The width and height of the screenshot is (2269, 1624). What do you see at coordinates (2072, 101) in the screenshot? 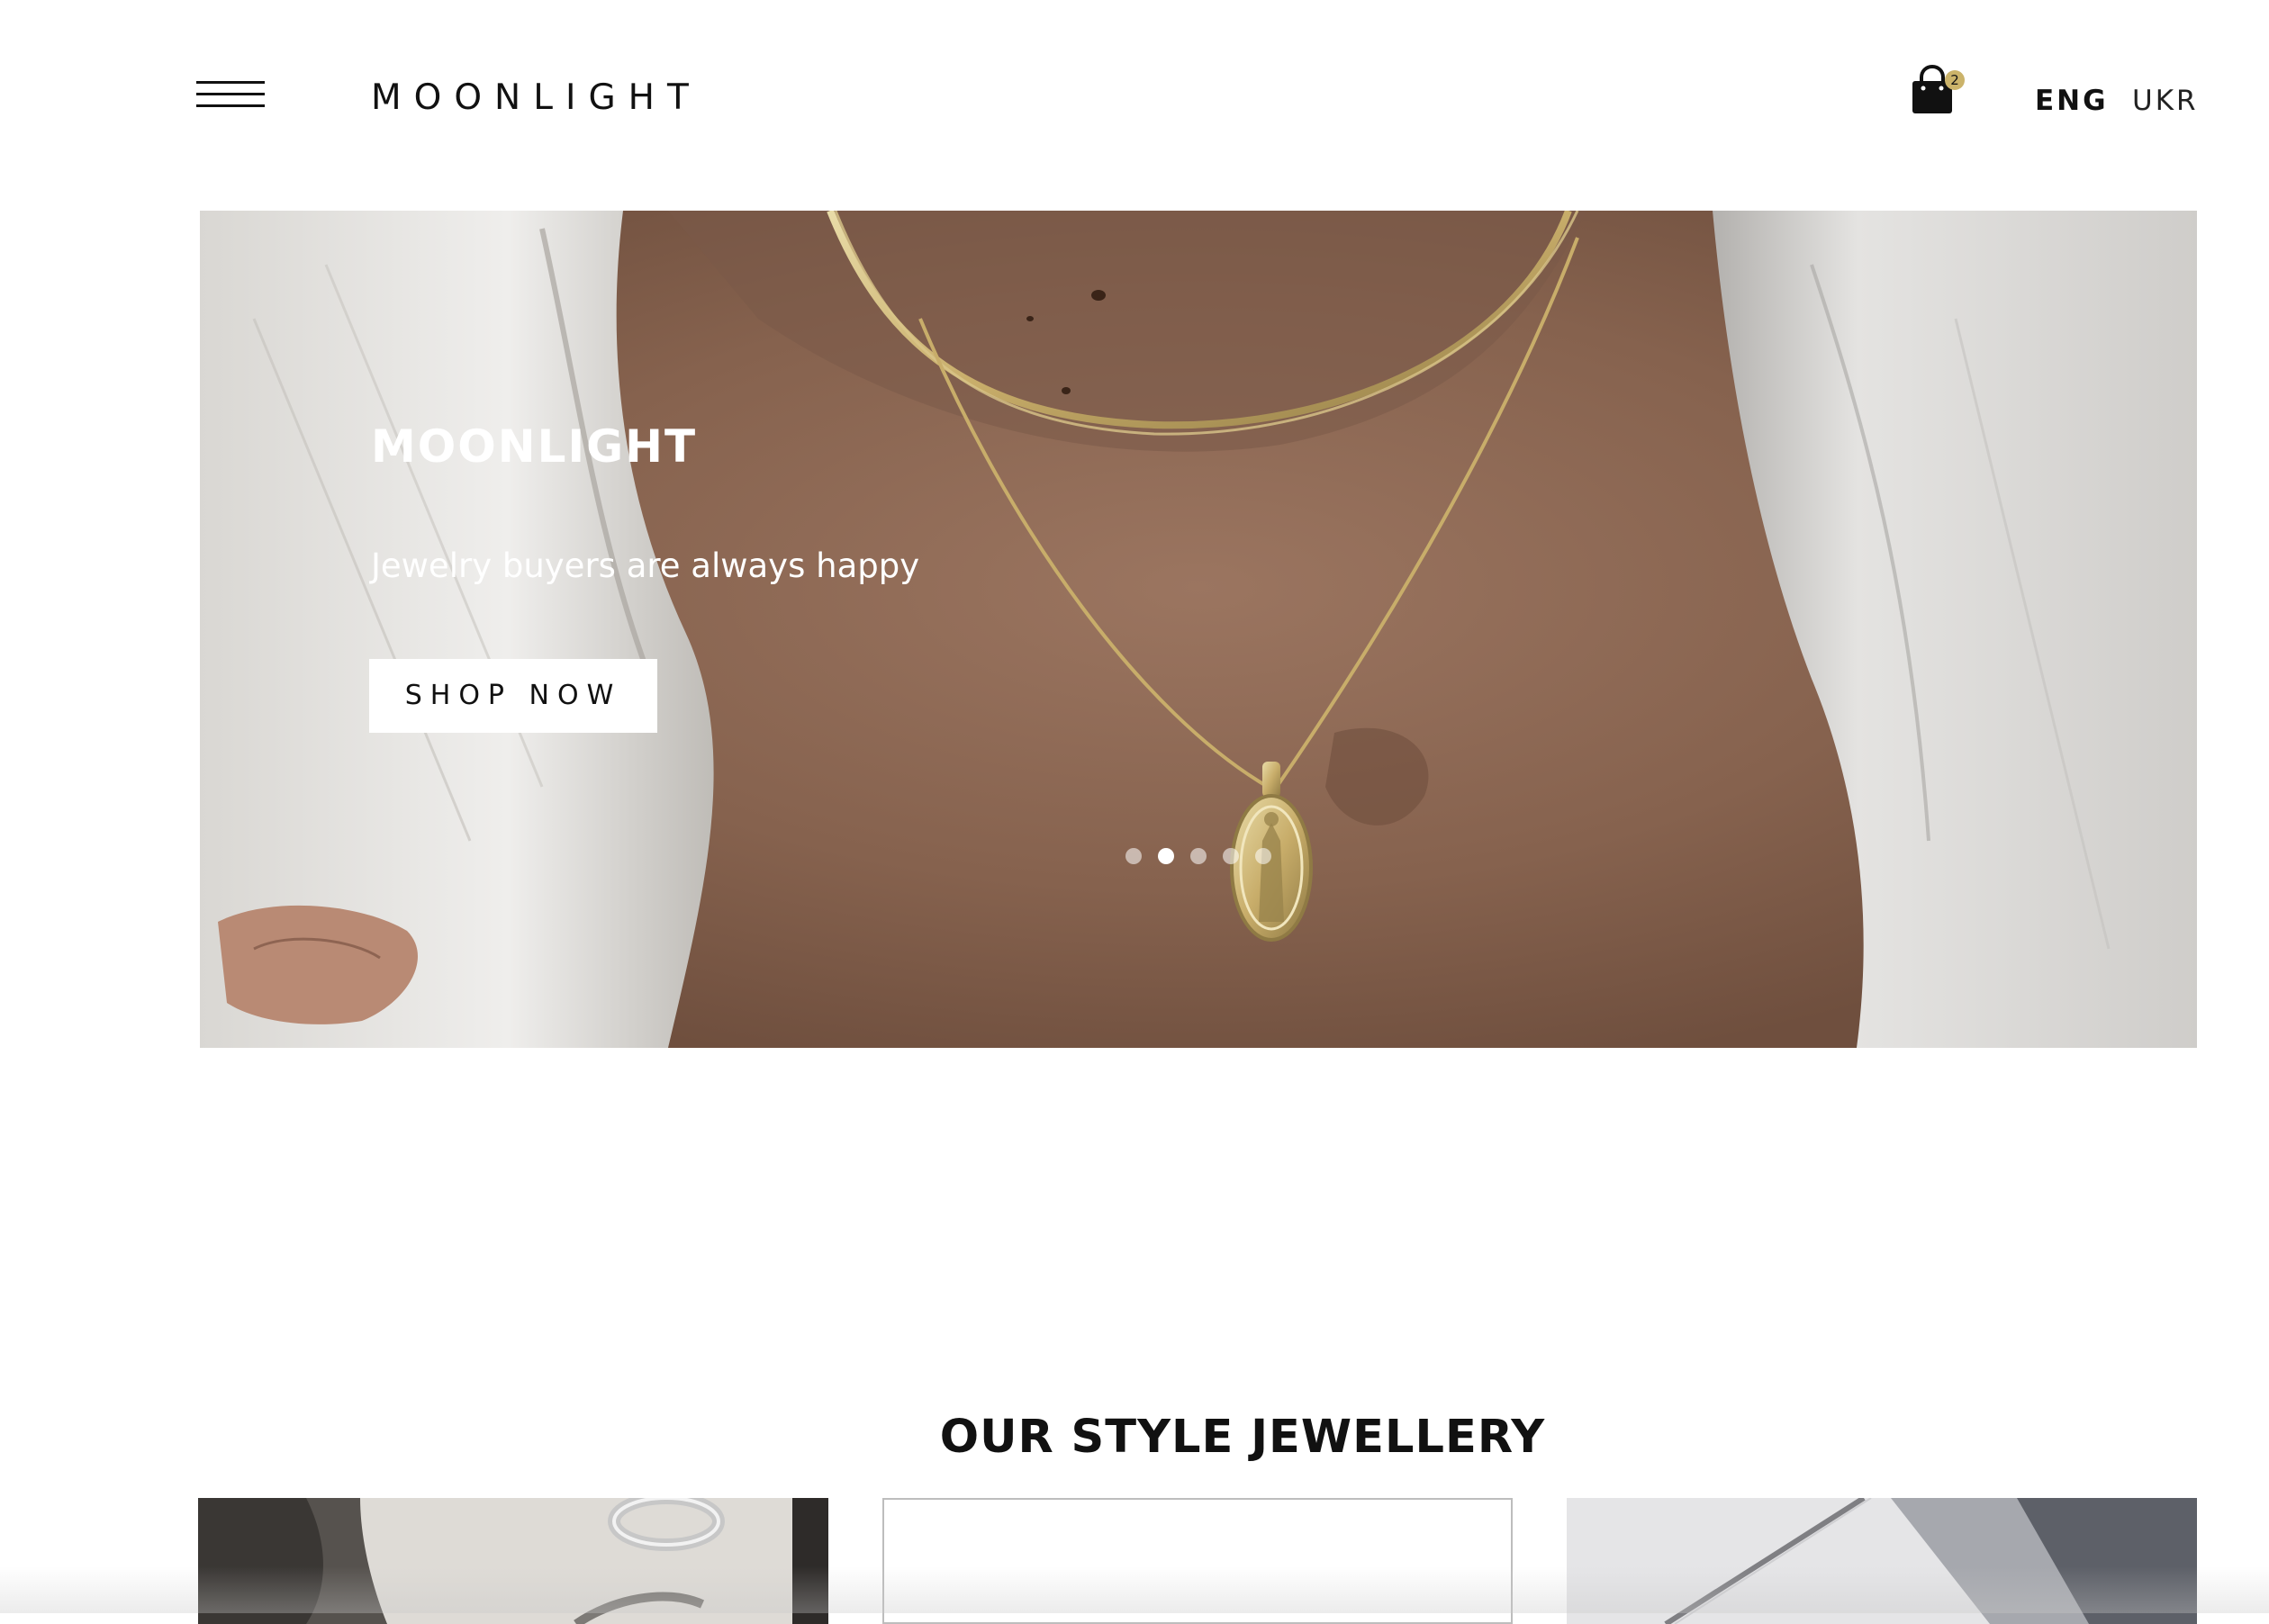
I see `language-eng: ENG` at bounding box center [2072, 101].